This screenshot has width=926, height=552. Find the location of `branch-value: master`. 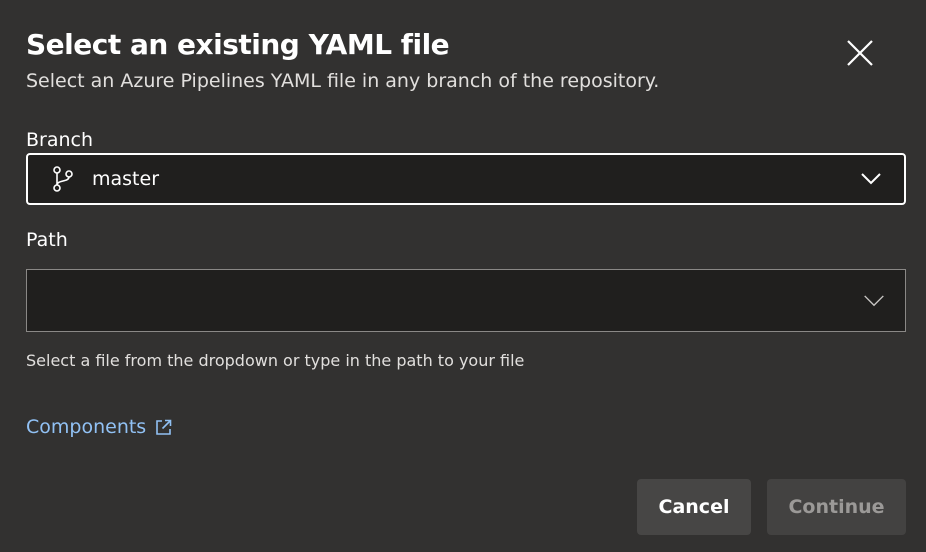

branch-value: master is located at coordinates (126, 179).